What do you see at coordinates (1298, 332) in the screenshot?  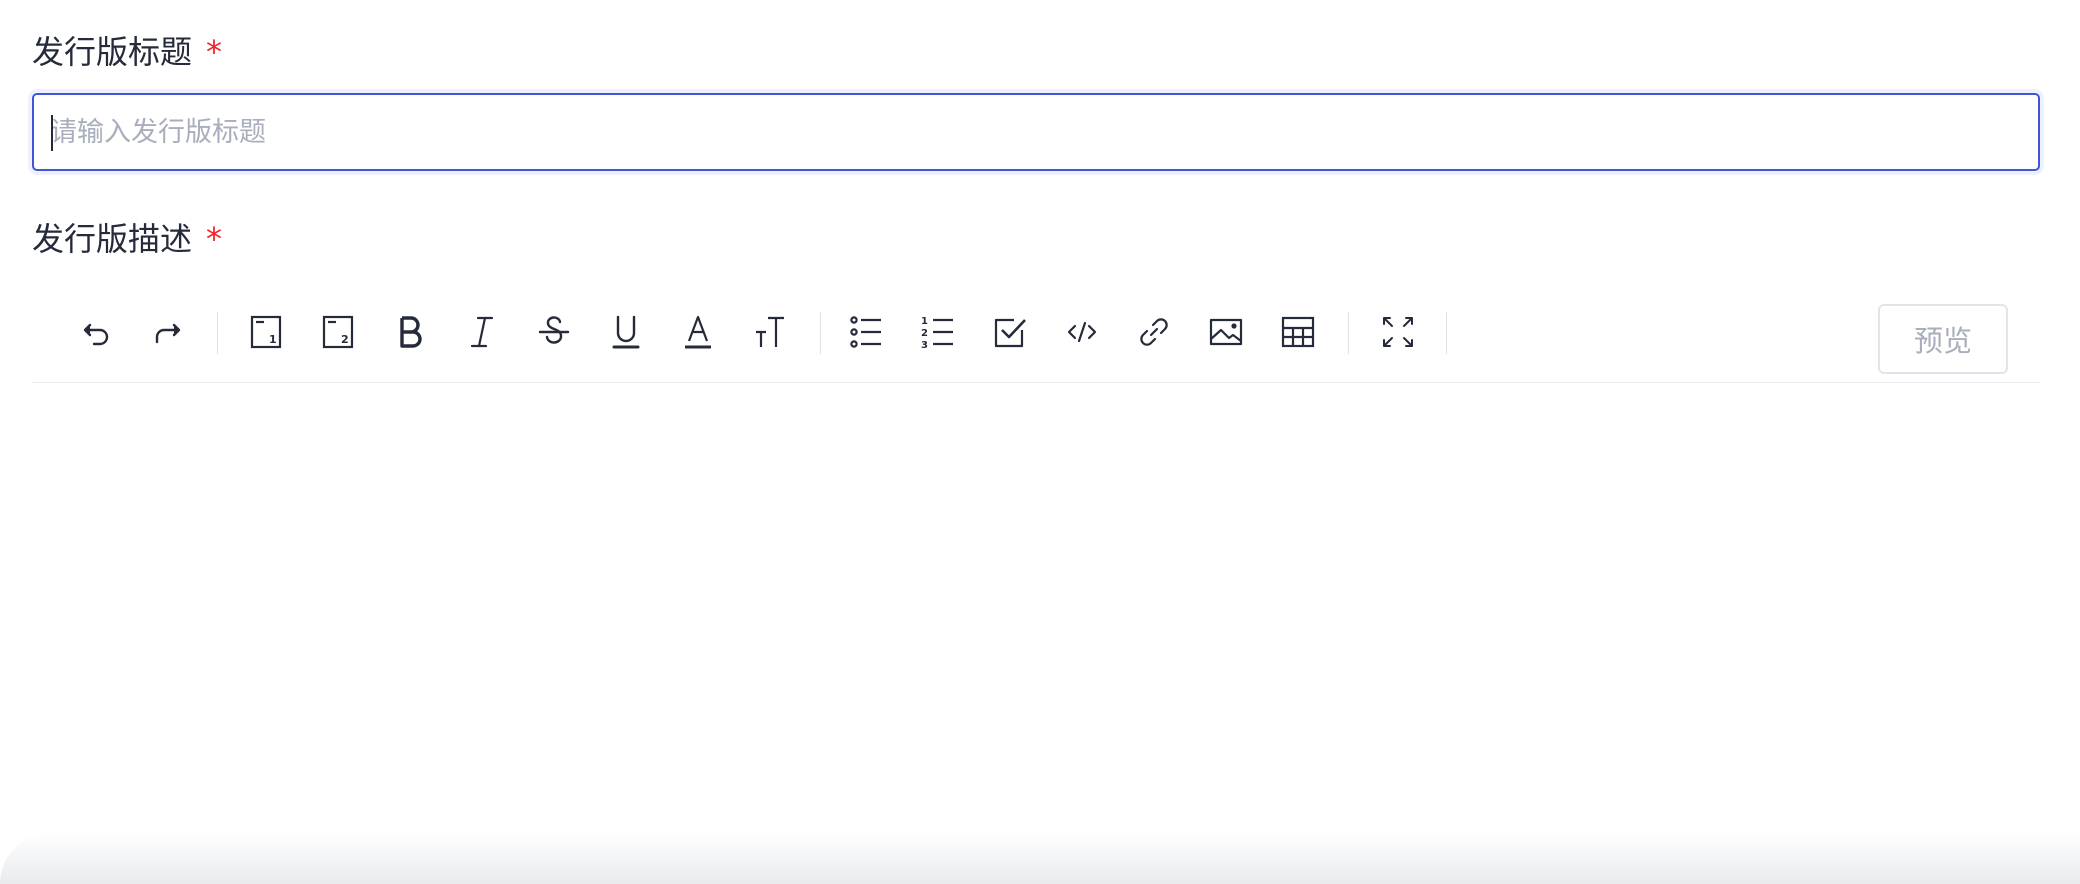 I see `table-icon` at bounding box center [1298, 332].